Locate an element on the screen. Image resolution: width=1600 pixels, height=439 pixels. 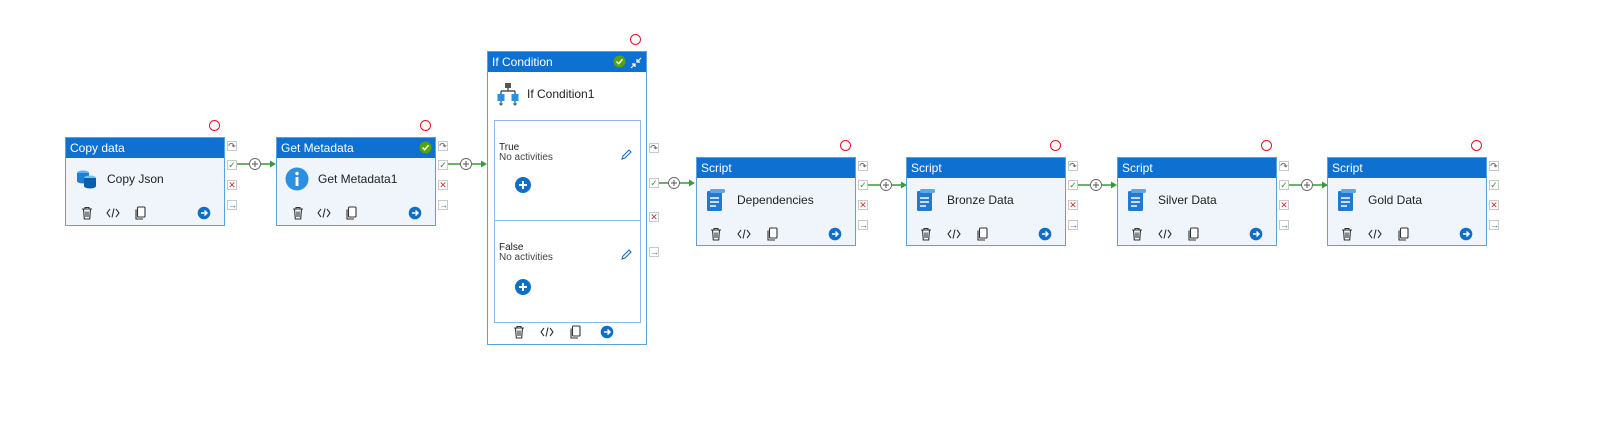
activity-script-dependencies: Script Dependencies is located at coordinates (776, 201).